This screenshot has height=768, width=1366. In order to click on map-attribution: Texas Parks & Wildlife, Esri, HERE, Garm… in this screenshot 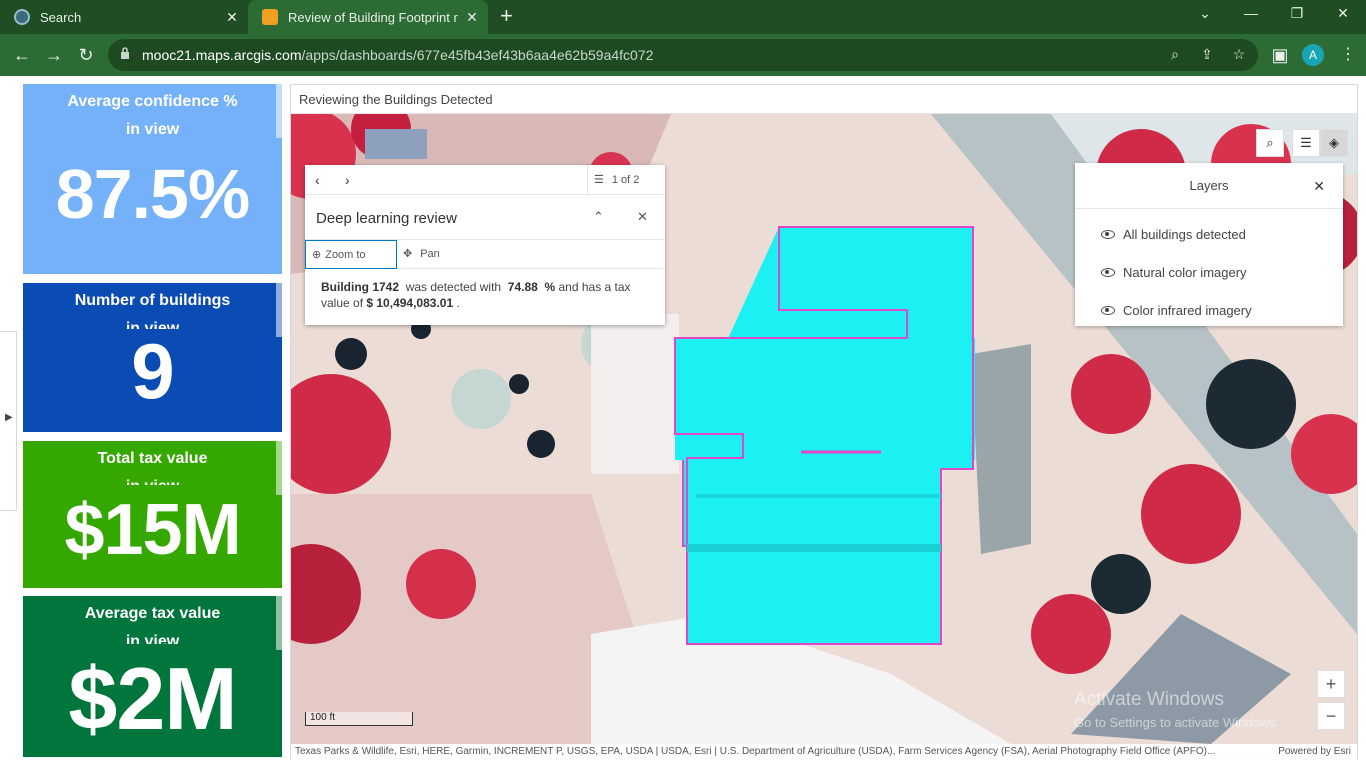, I will do `click(824, 752)`.